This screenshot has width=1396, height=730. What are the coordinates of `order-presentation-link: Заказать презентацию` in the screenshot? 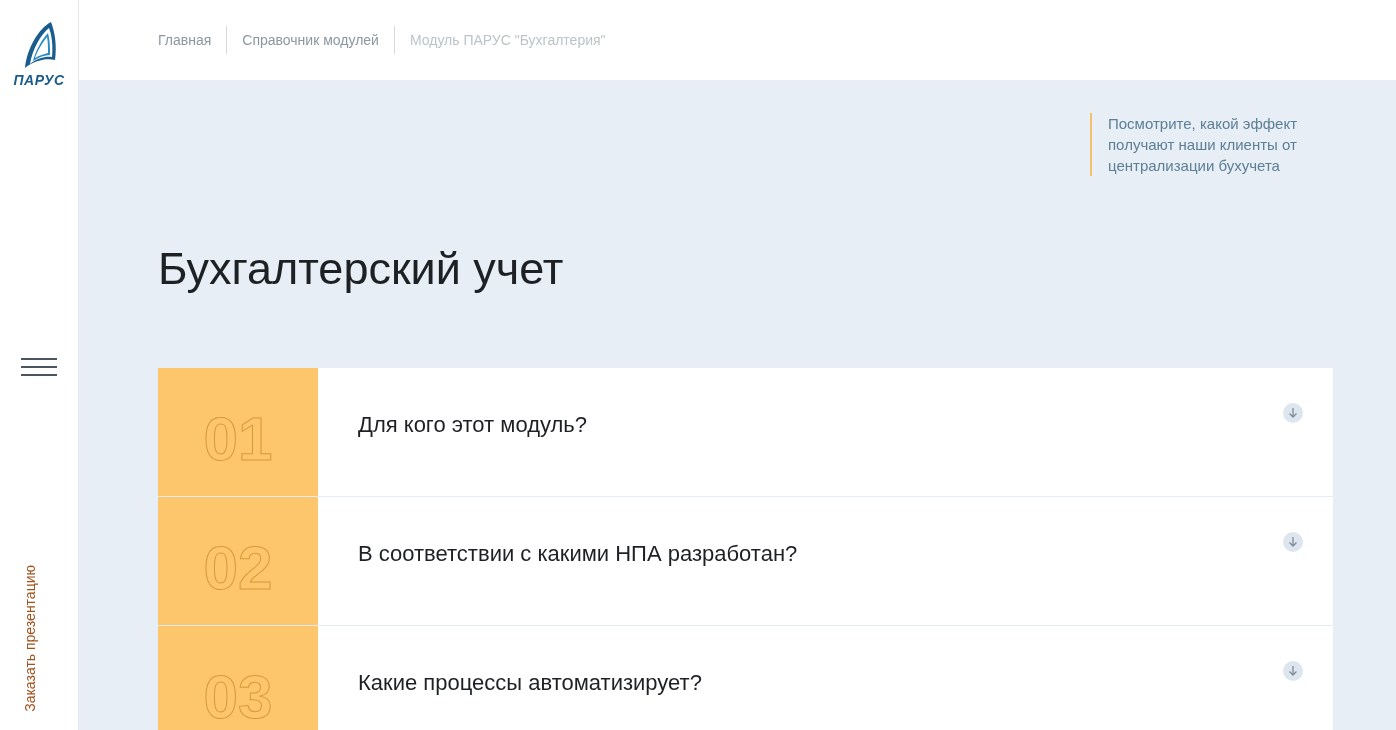 It's located at (39, 638).